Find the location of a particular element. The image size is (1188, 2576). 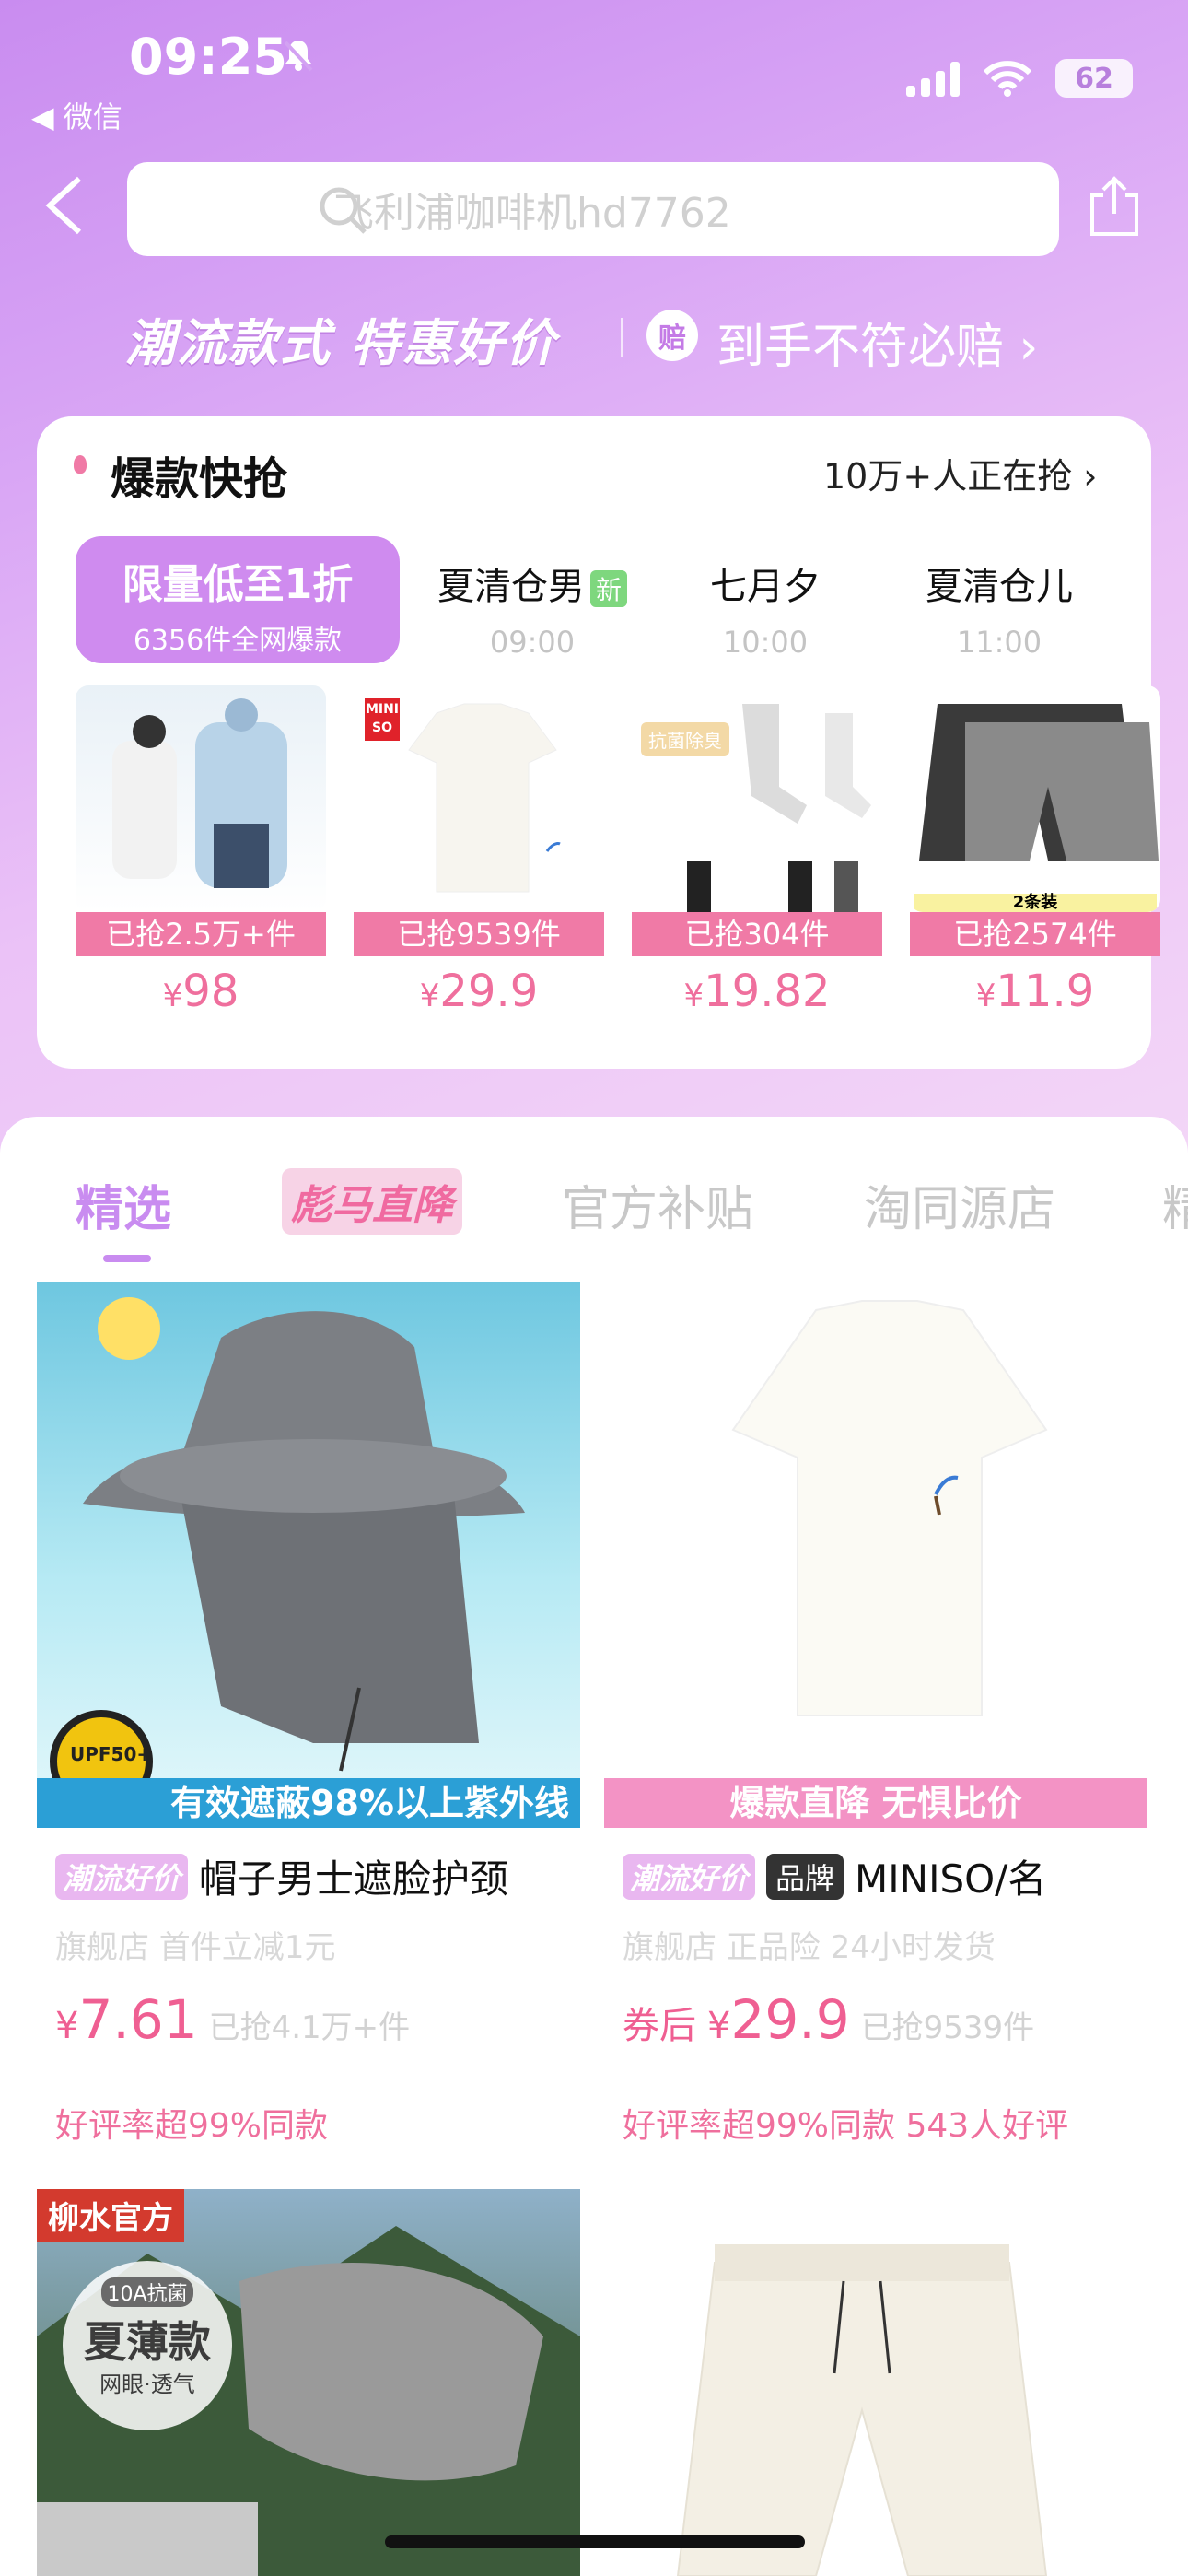

flash-tab-time: 10:00 is located at coordinates (765, 642).